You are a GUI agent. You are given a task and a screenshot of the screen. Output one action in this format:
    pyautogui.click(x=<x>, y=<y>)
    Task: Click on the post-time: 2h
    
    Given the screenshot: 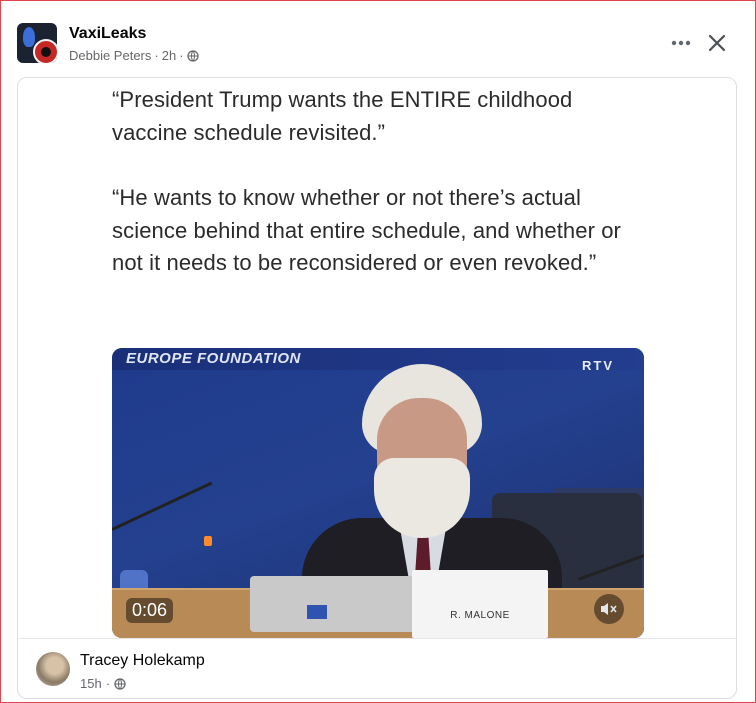 What is the action you would take?
    pyautogui.click(x=169, y=55)
    